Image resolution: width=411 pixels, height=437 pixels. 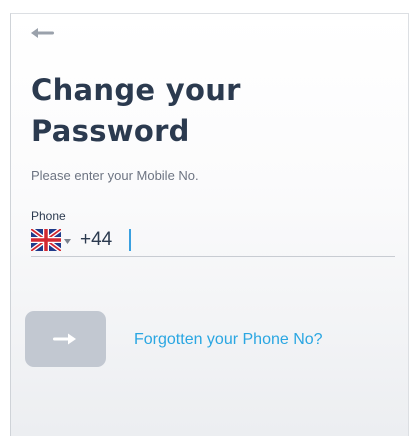 I want to click on text-cursor, so click(x=130, y=240).